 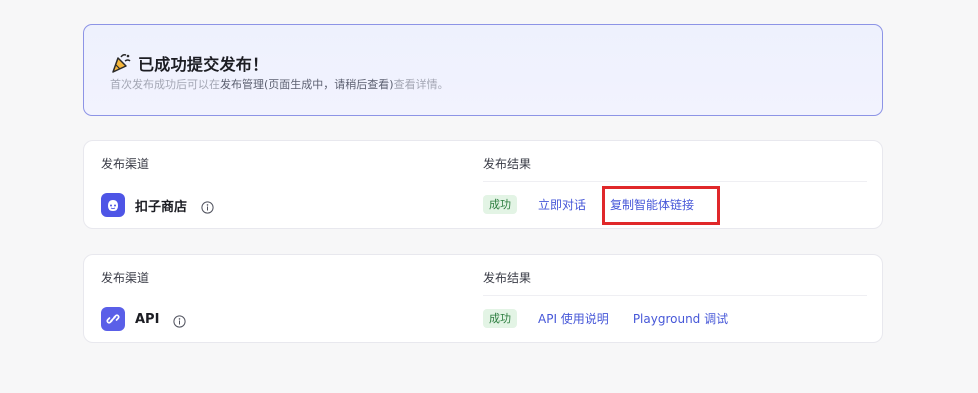 I want to click on channel-cell: 扣子商店, so click(x=157, y=205).